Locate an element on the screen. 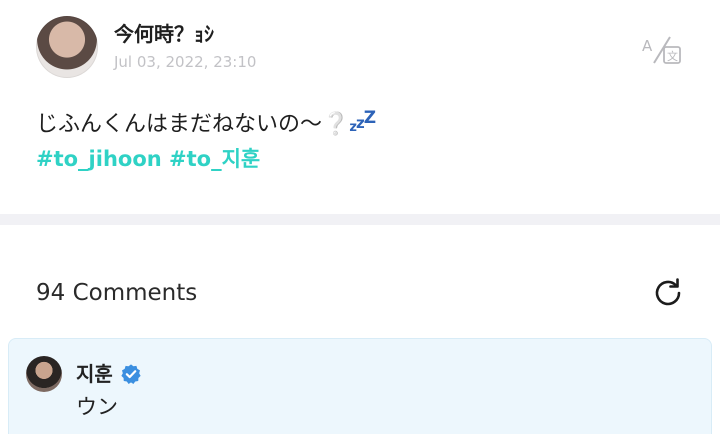  post-text: じふんくんはまだねないの〜❔zzZ is located at coordinates (206, 122).